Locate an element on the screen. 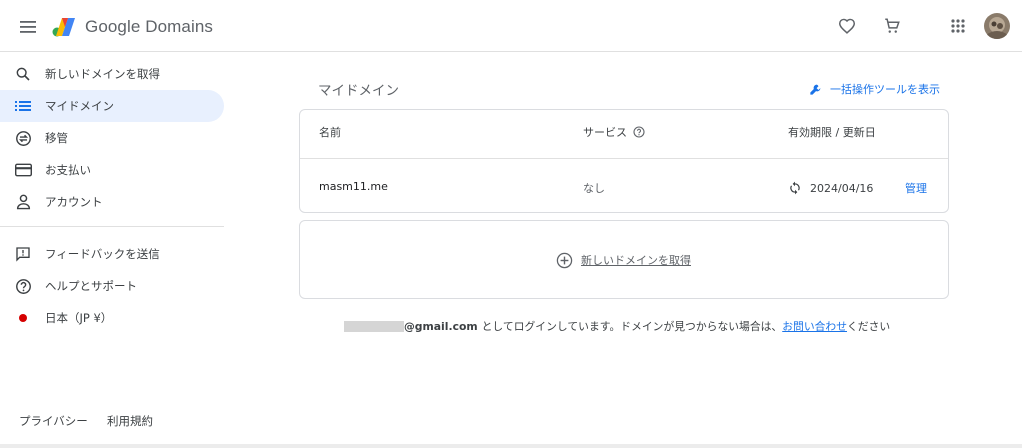  sidebar-item-account: アカウント is located at coordinates (112, 202).